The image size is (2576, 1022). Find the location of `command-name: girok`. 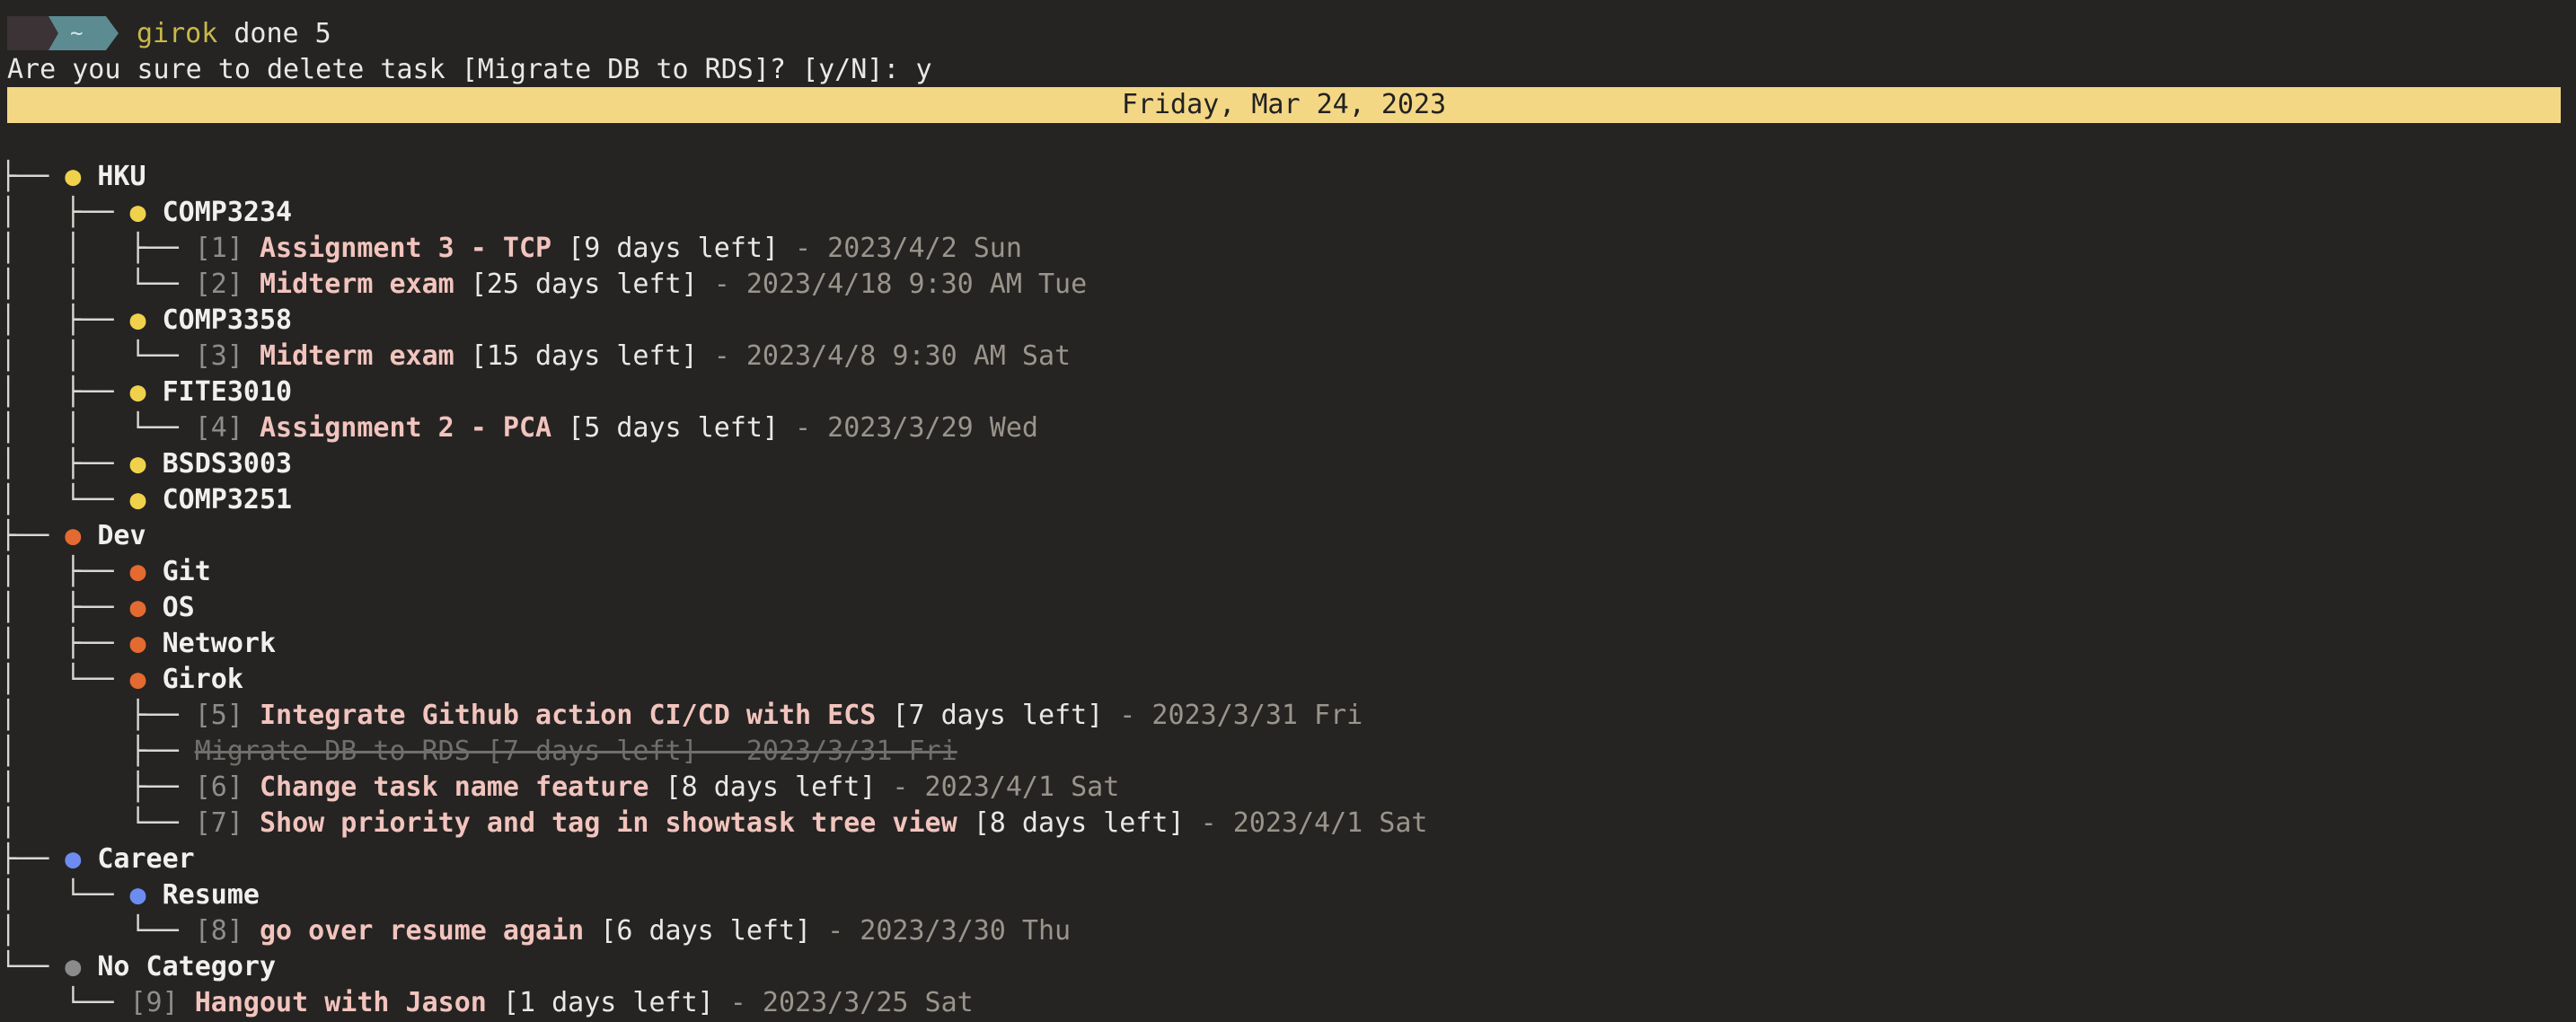

command-name: girok is located at coordinates (177, 33).